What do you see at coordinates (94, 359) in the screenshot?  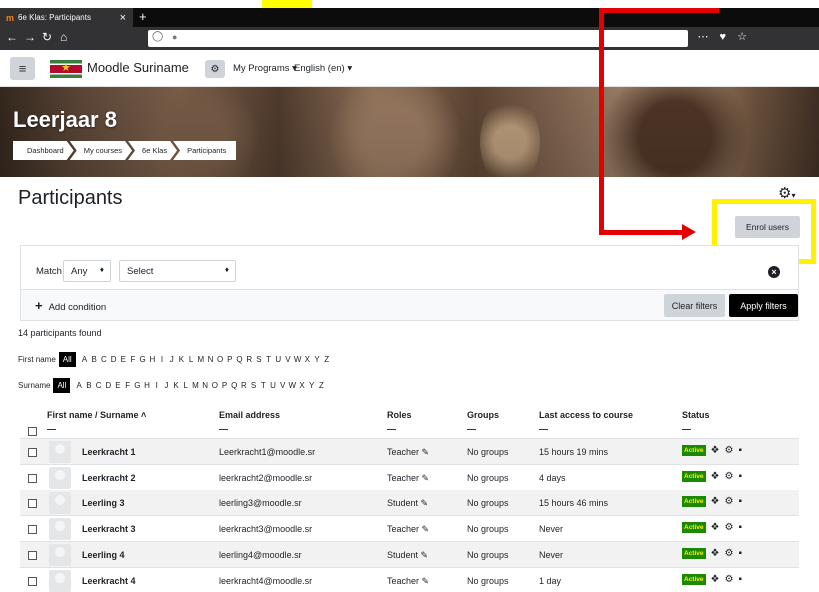 I see `initial-letter-b: B` at bounding box center [94, 359].